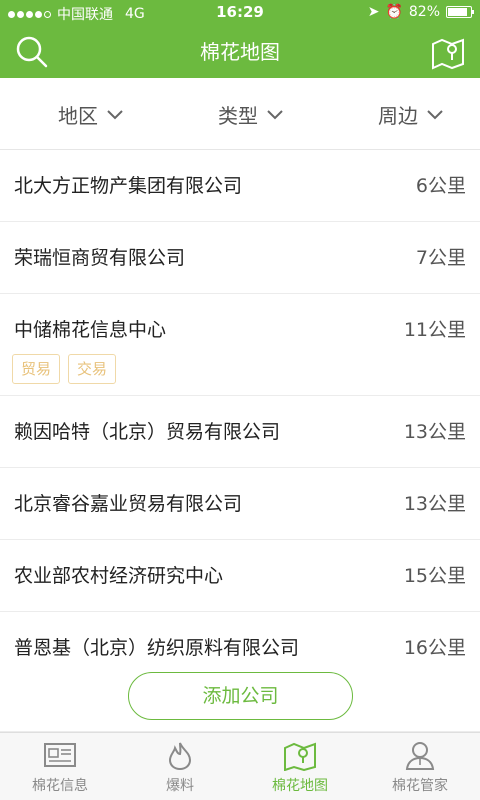  What do you see at coordinates (373, 12) in the screenshot?
I see `location-icon: ➤` at bounding box center [373, 12].